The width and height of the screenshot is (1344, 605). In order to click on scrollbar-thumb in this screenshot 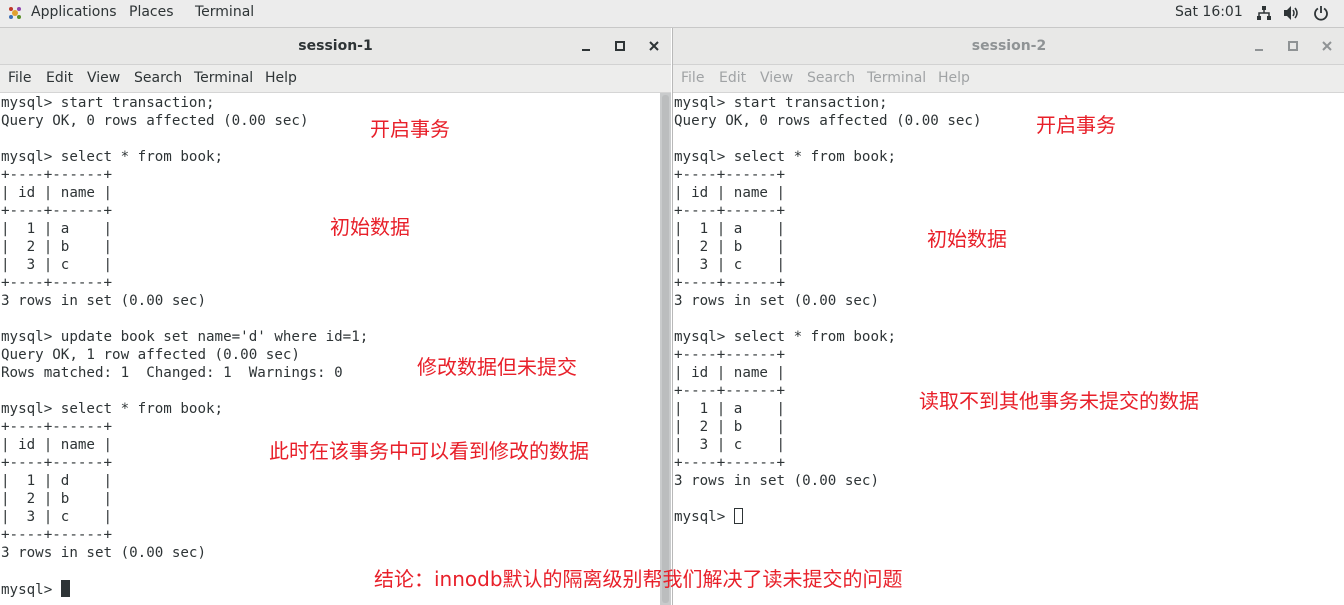, I will do `click(665, 349)`.